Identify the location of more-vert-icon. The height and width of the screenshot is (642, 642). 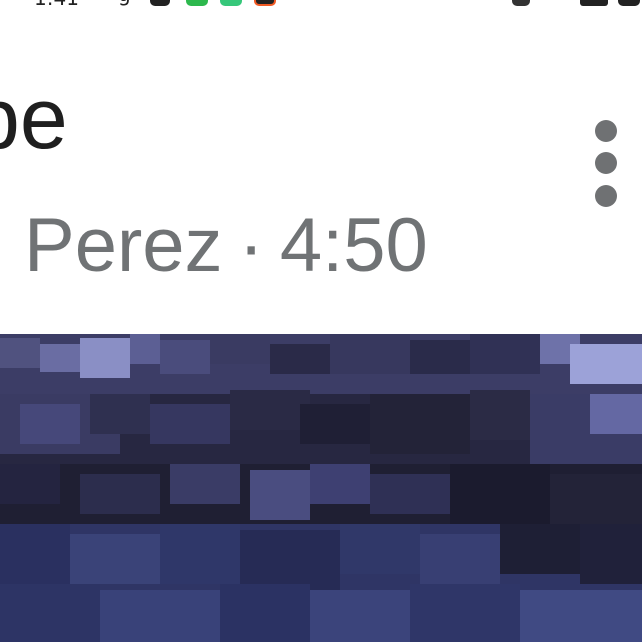
(606, 163).